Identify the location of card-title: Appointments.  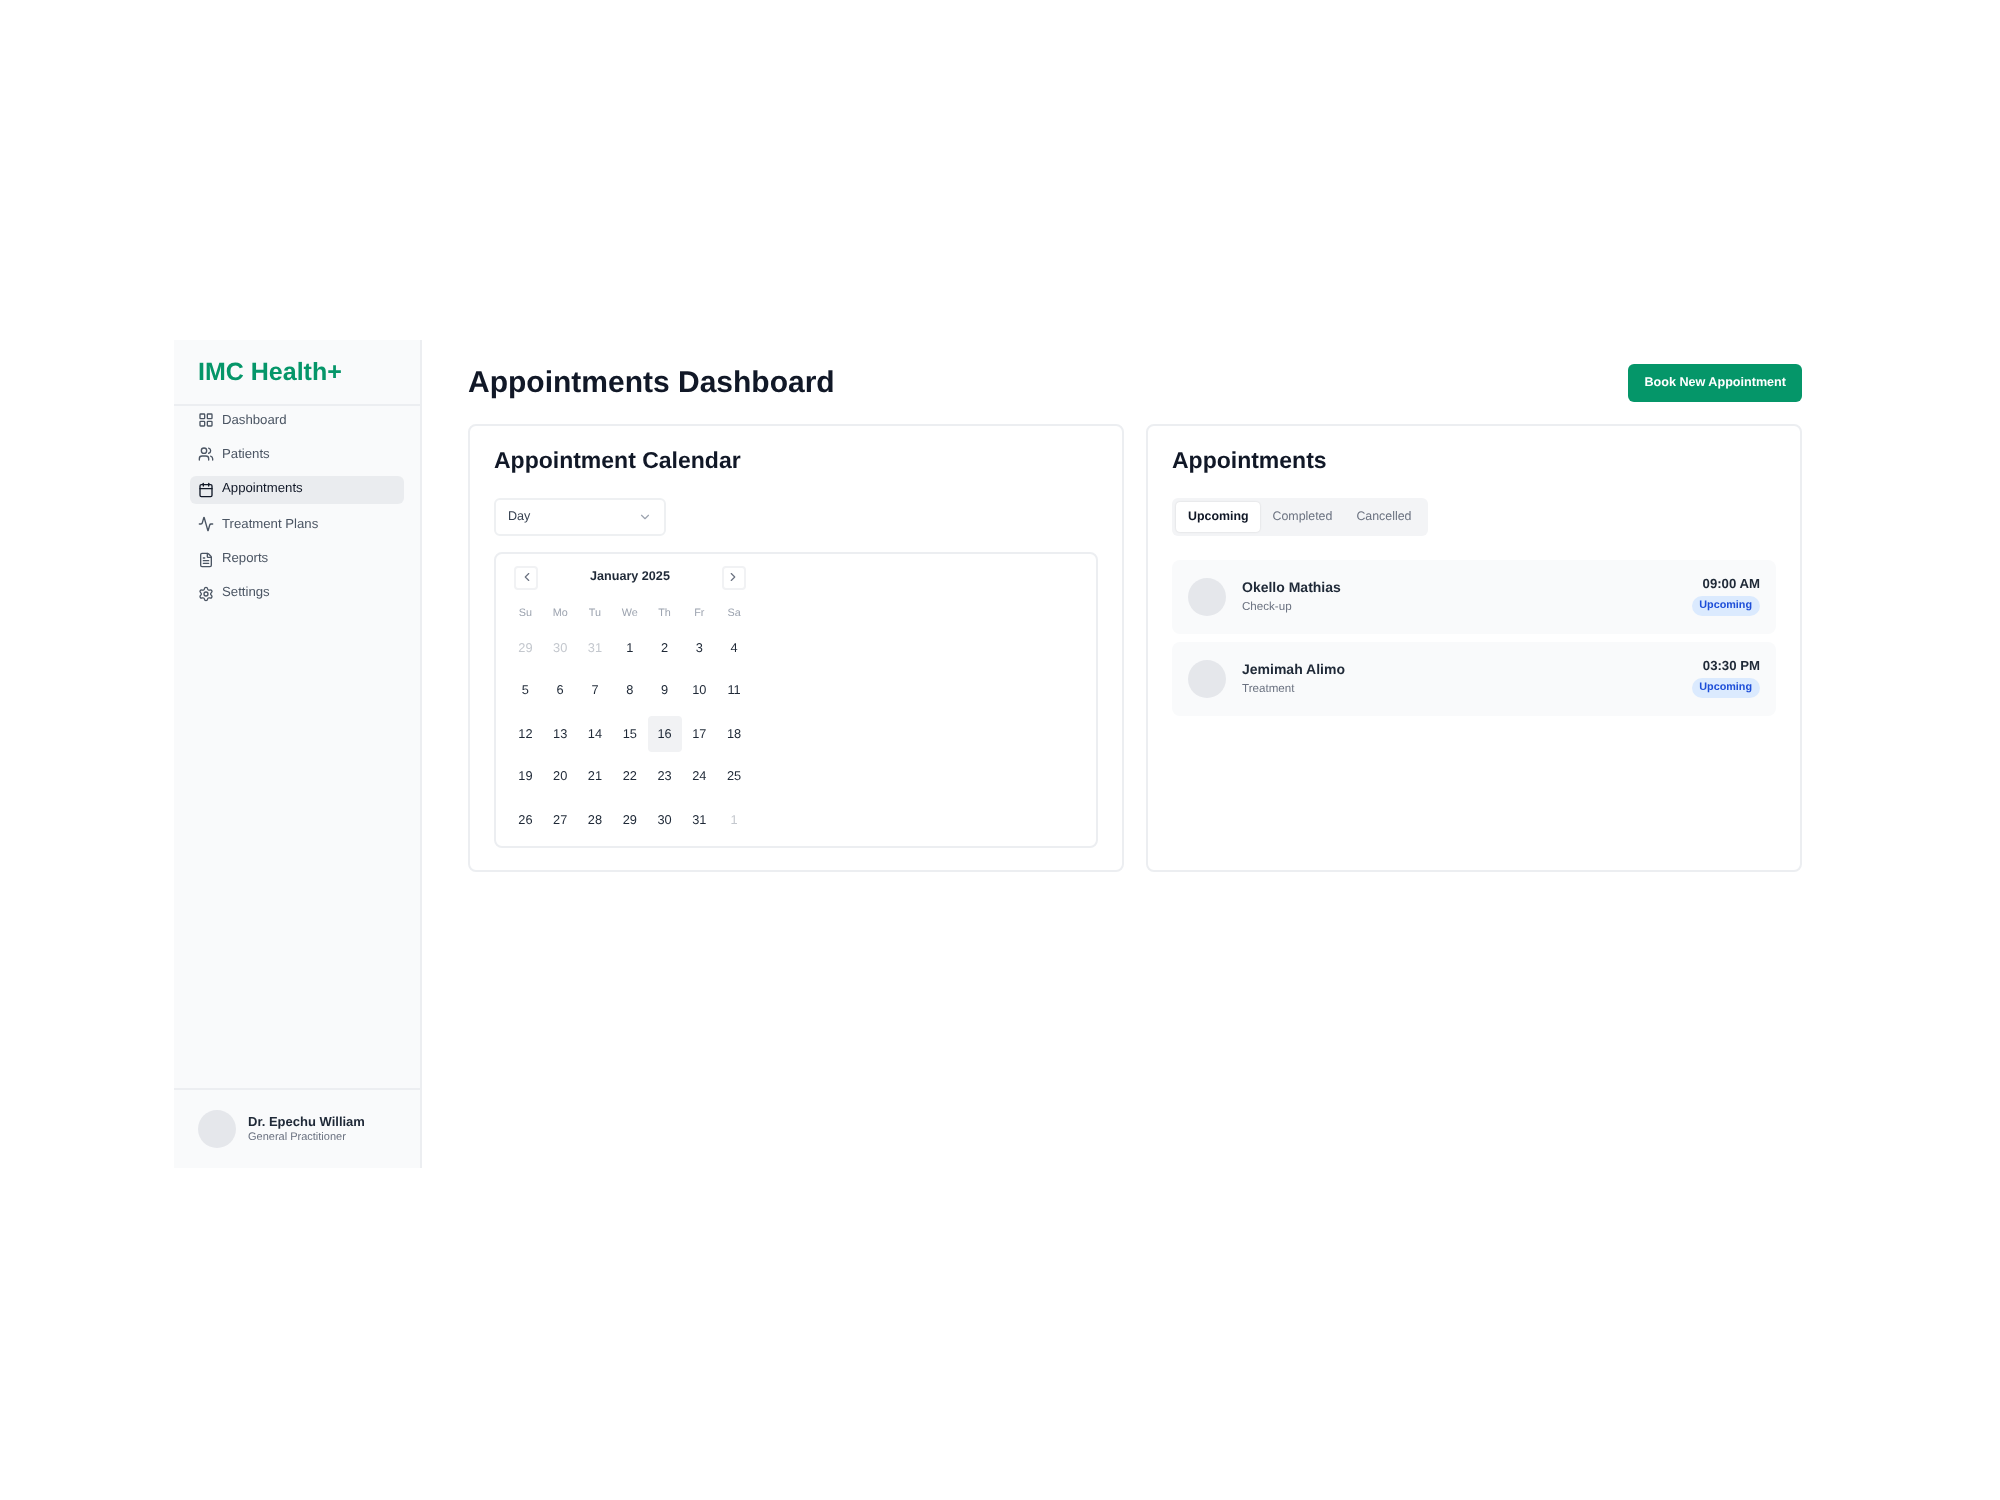
(1249, 462).